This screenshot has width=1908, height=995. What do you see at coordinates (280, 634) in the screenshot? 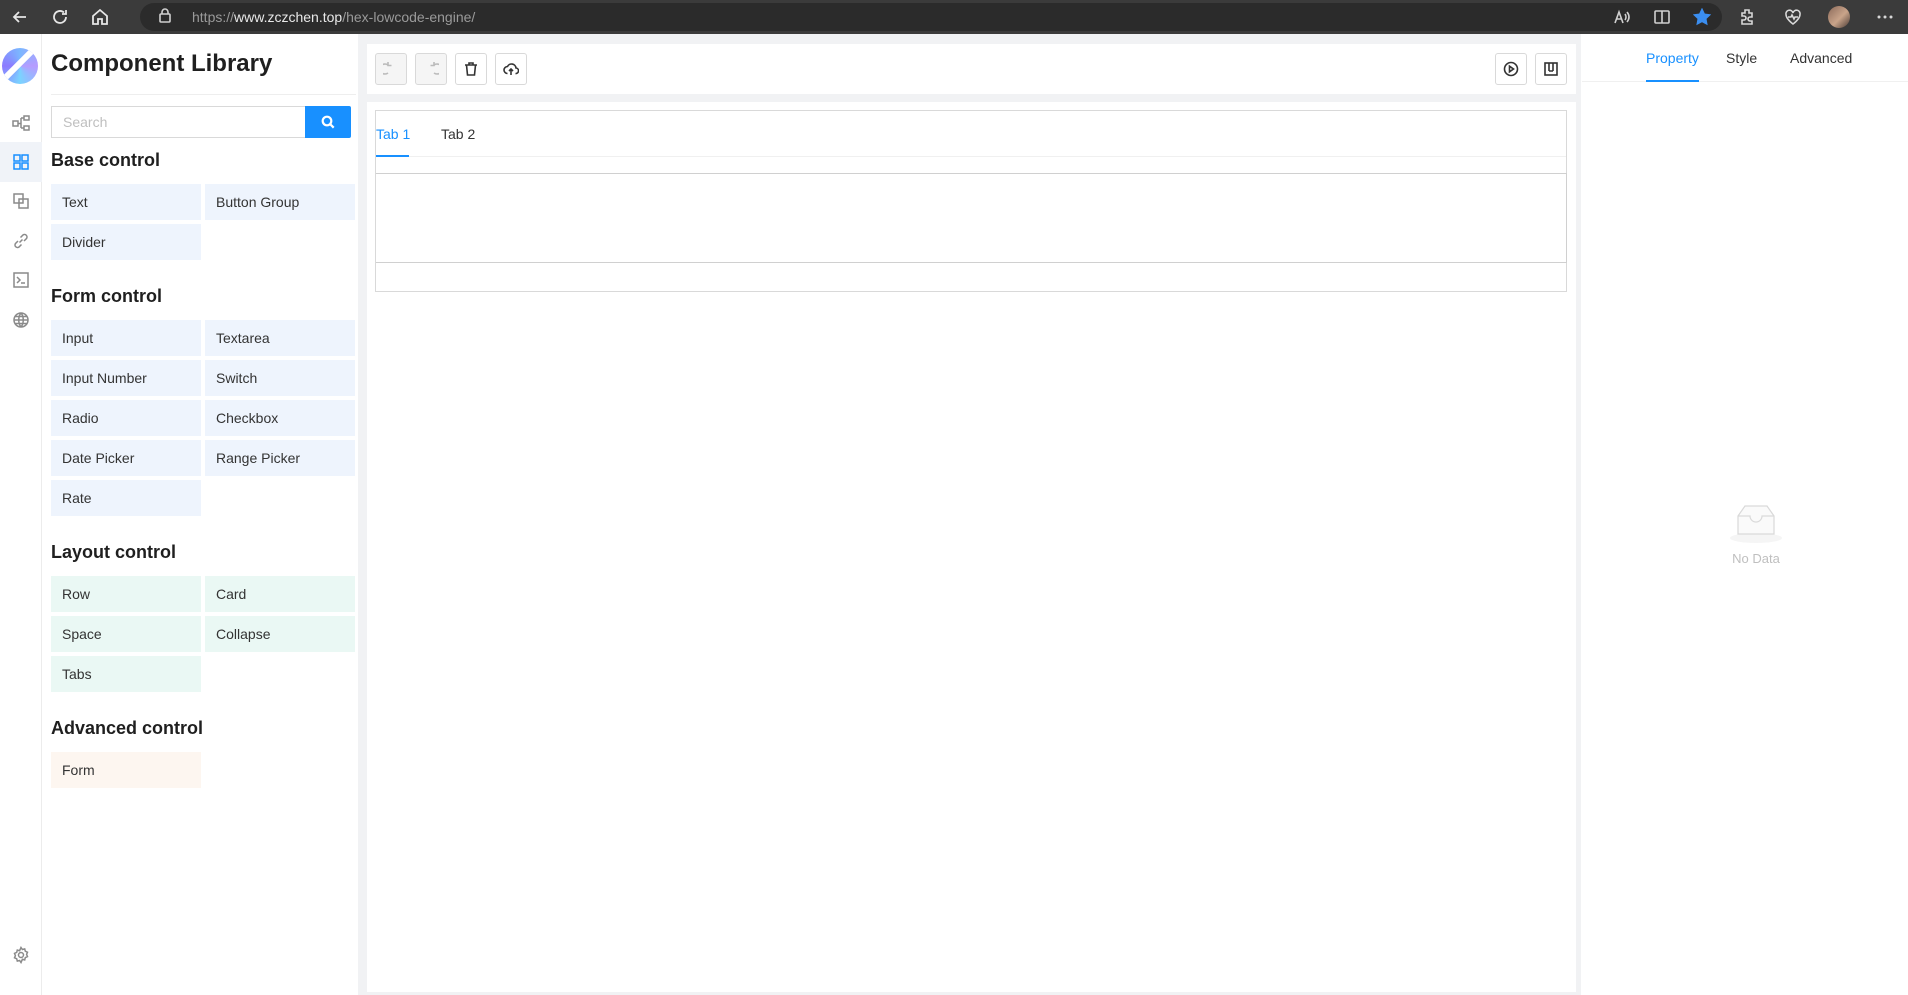
I see `component-collapse: Collapse` at bounding box center [280, 634].